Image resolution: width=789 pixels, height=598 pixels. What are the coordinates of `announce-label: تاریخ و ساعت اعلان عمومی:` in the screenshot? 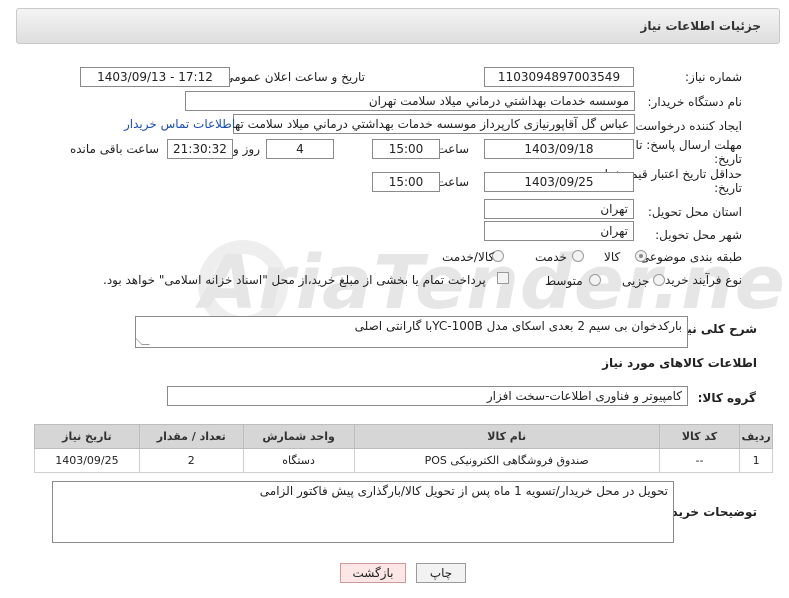 It's located at (292, 77).